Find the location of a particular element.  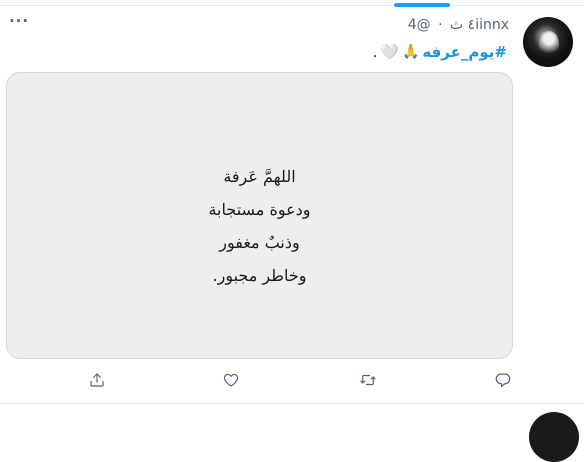

retweet-button is located at coordinates (368, 380).